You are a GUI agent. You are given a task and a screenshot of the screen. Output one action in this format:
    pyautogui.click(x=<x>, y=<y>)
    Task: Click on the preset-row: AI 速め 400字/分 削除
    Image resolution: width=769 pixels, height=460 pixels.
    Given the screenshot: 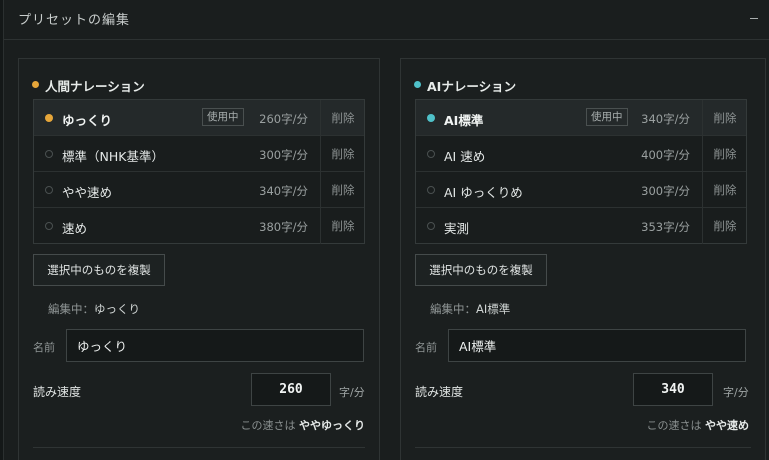 What is the action you would take?
    pyautogui.click(x=581, y=154)
    